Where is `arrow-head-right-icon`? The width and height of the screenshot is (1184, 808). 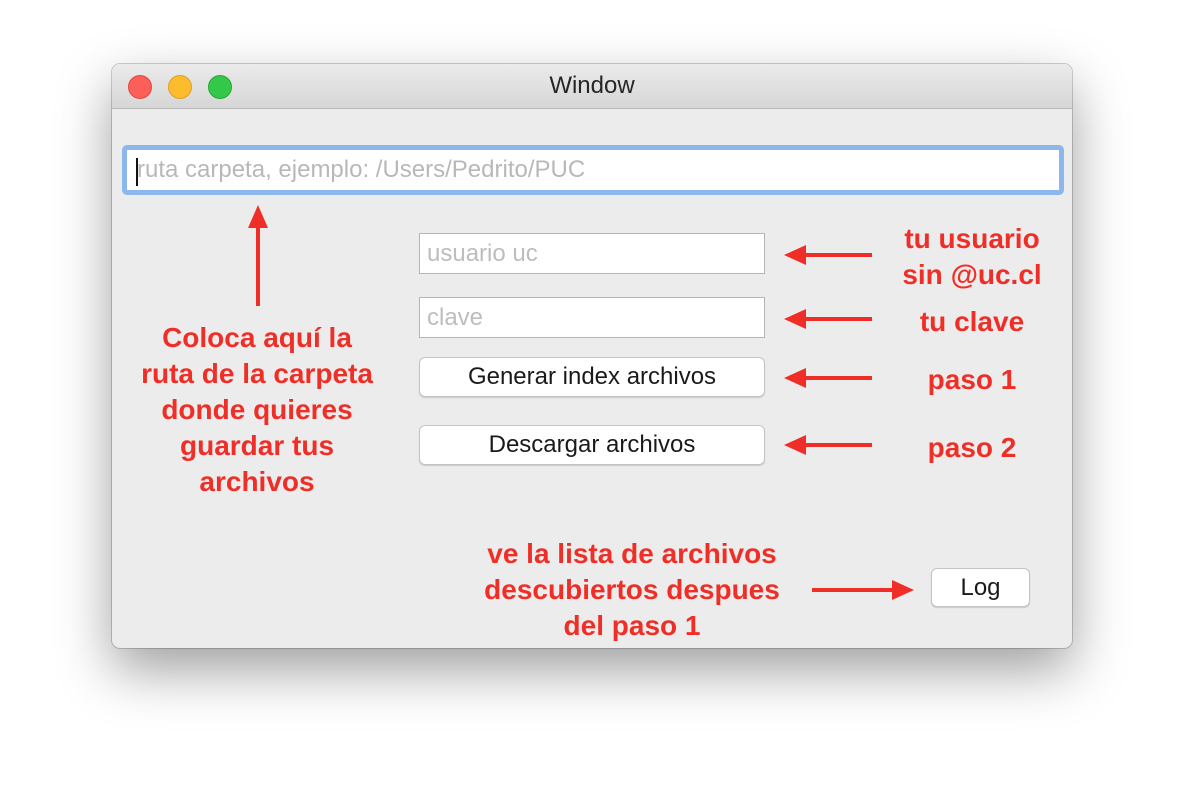
arrow-head-right-icon is located at coordinates (903, 590).